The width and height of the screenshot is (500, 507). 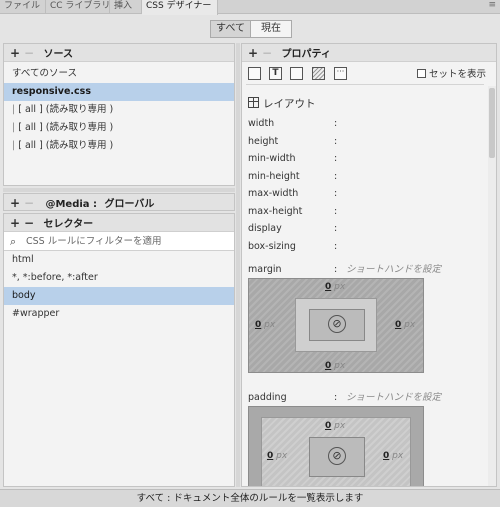 What do you see at coordinates (348, 229) in the screenshot?
I see `property-display: display:` at bounding box center [348, 229].